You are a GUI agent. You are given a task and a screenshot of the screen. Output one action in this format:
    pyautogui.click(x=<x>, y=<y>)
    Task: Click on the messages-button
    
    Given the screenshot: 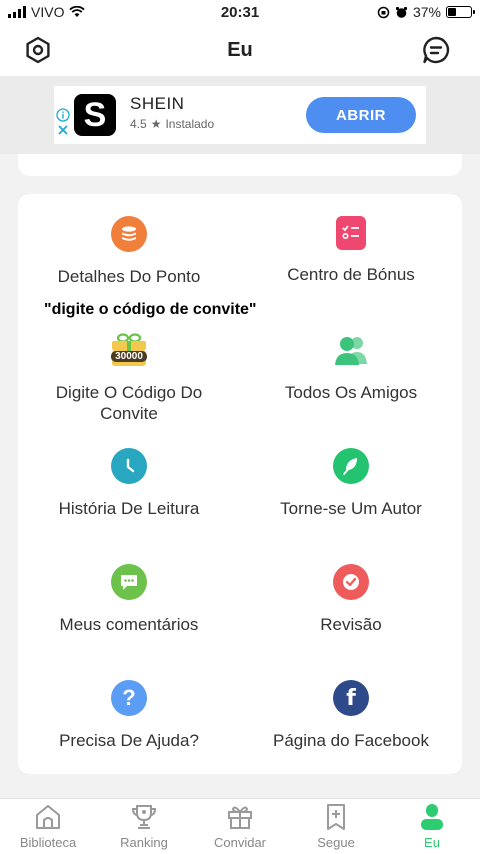 What is the action you would take?
    pyautogui.click(x=436, y=50)
    